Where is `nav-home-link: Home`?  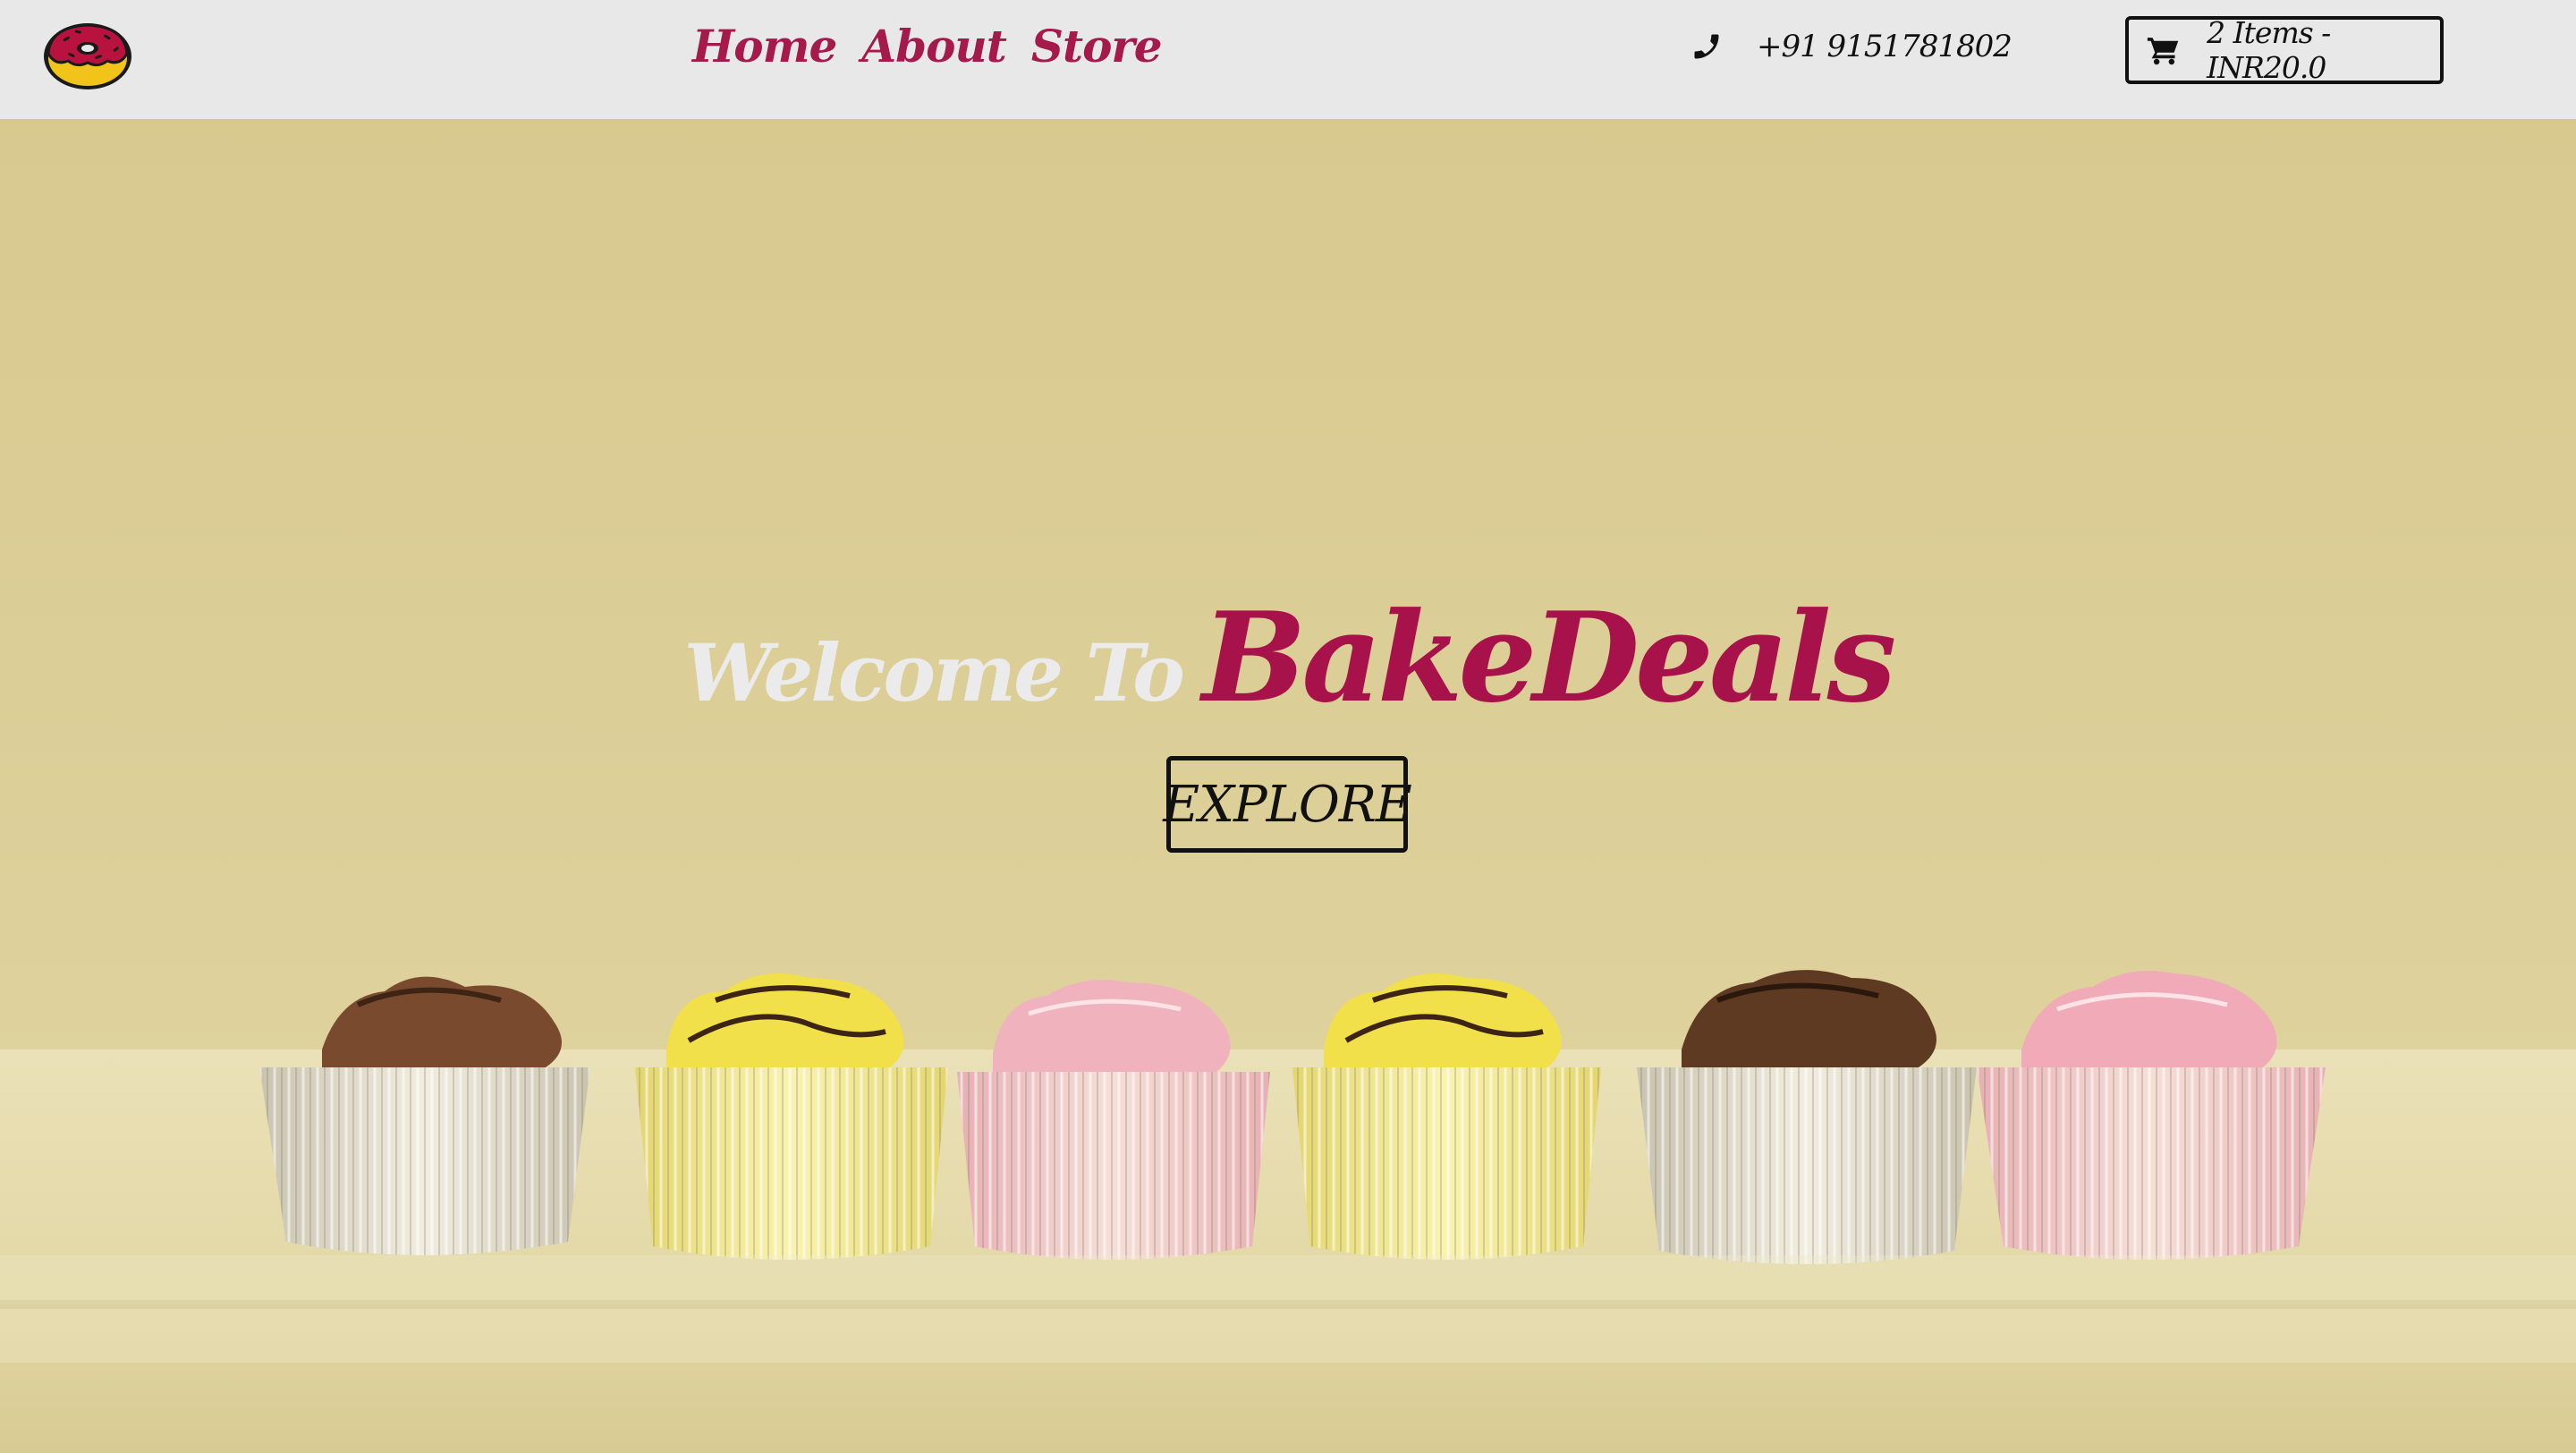
nav-home-link: Home is located at coordinates (764, 46).